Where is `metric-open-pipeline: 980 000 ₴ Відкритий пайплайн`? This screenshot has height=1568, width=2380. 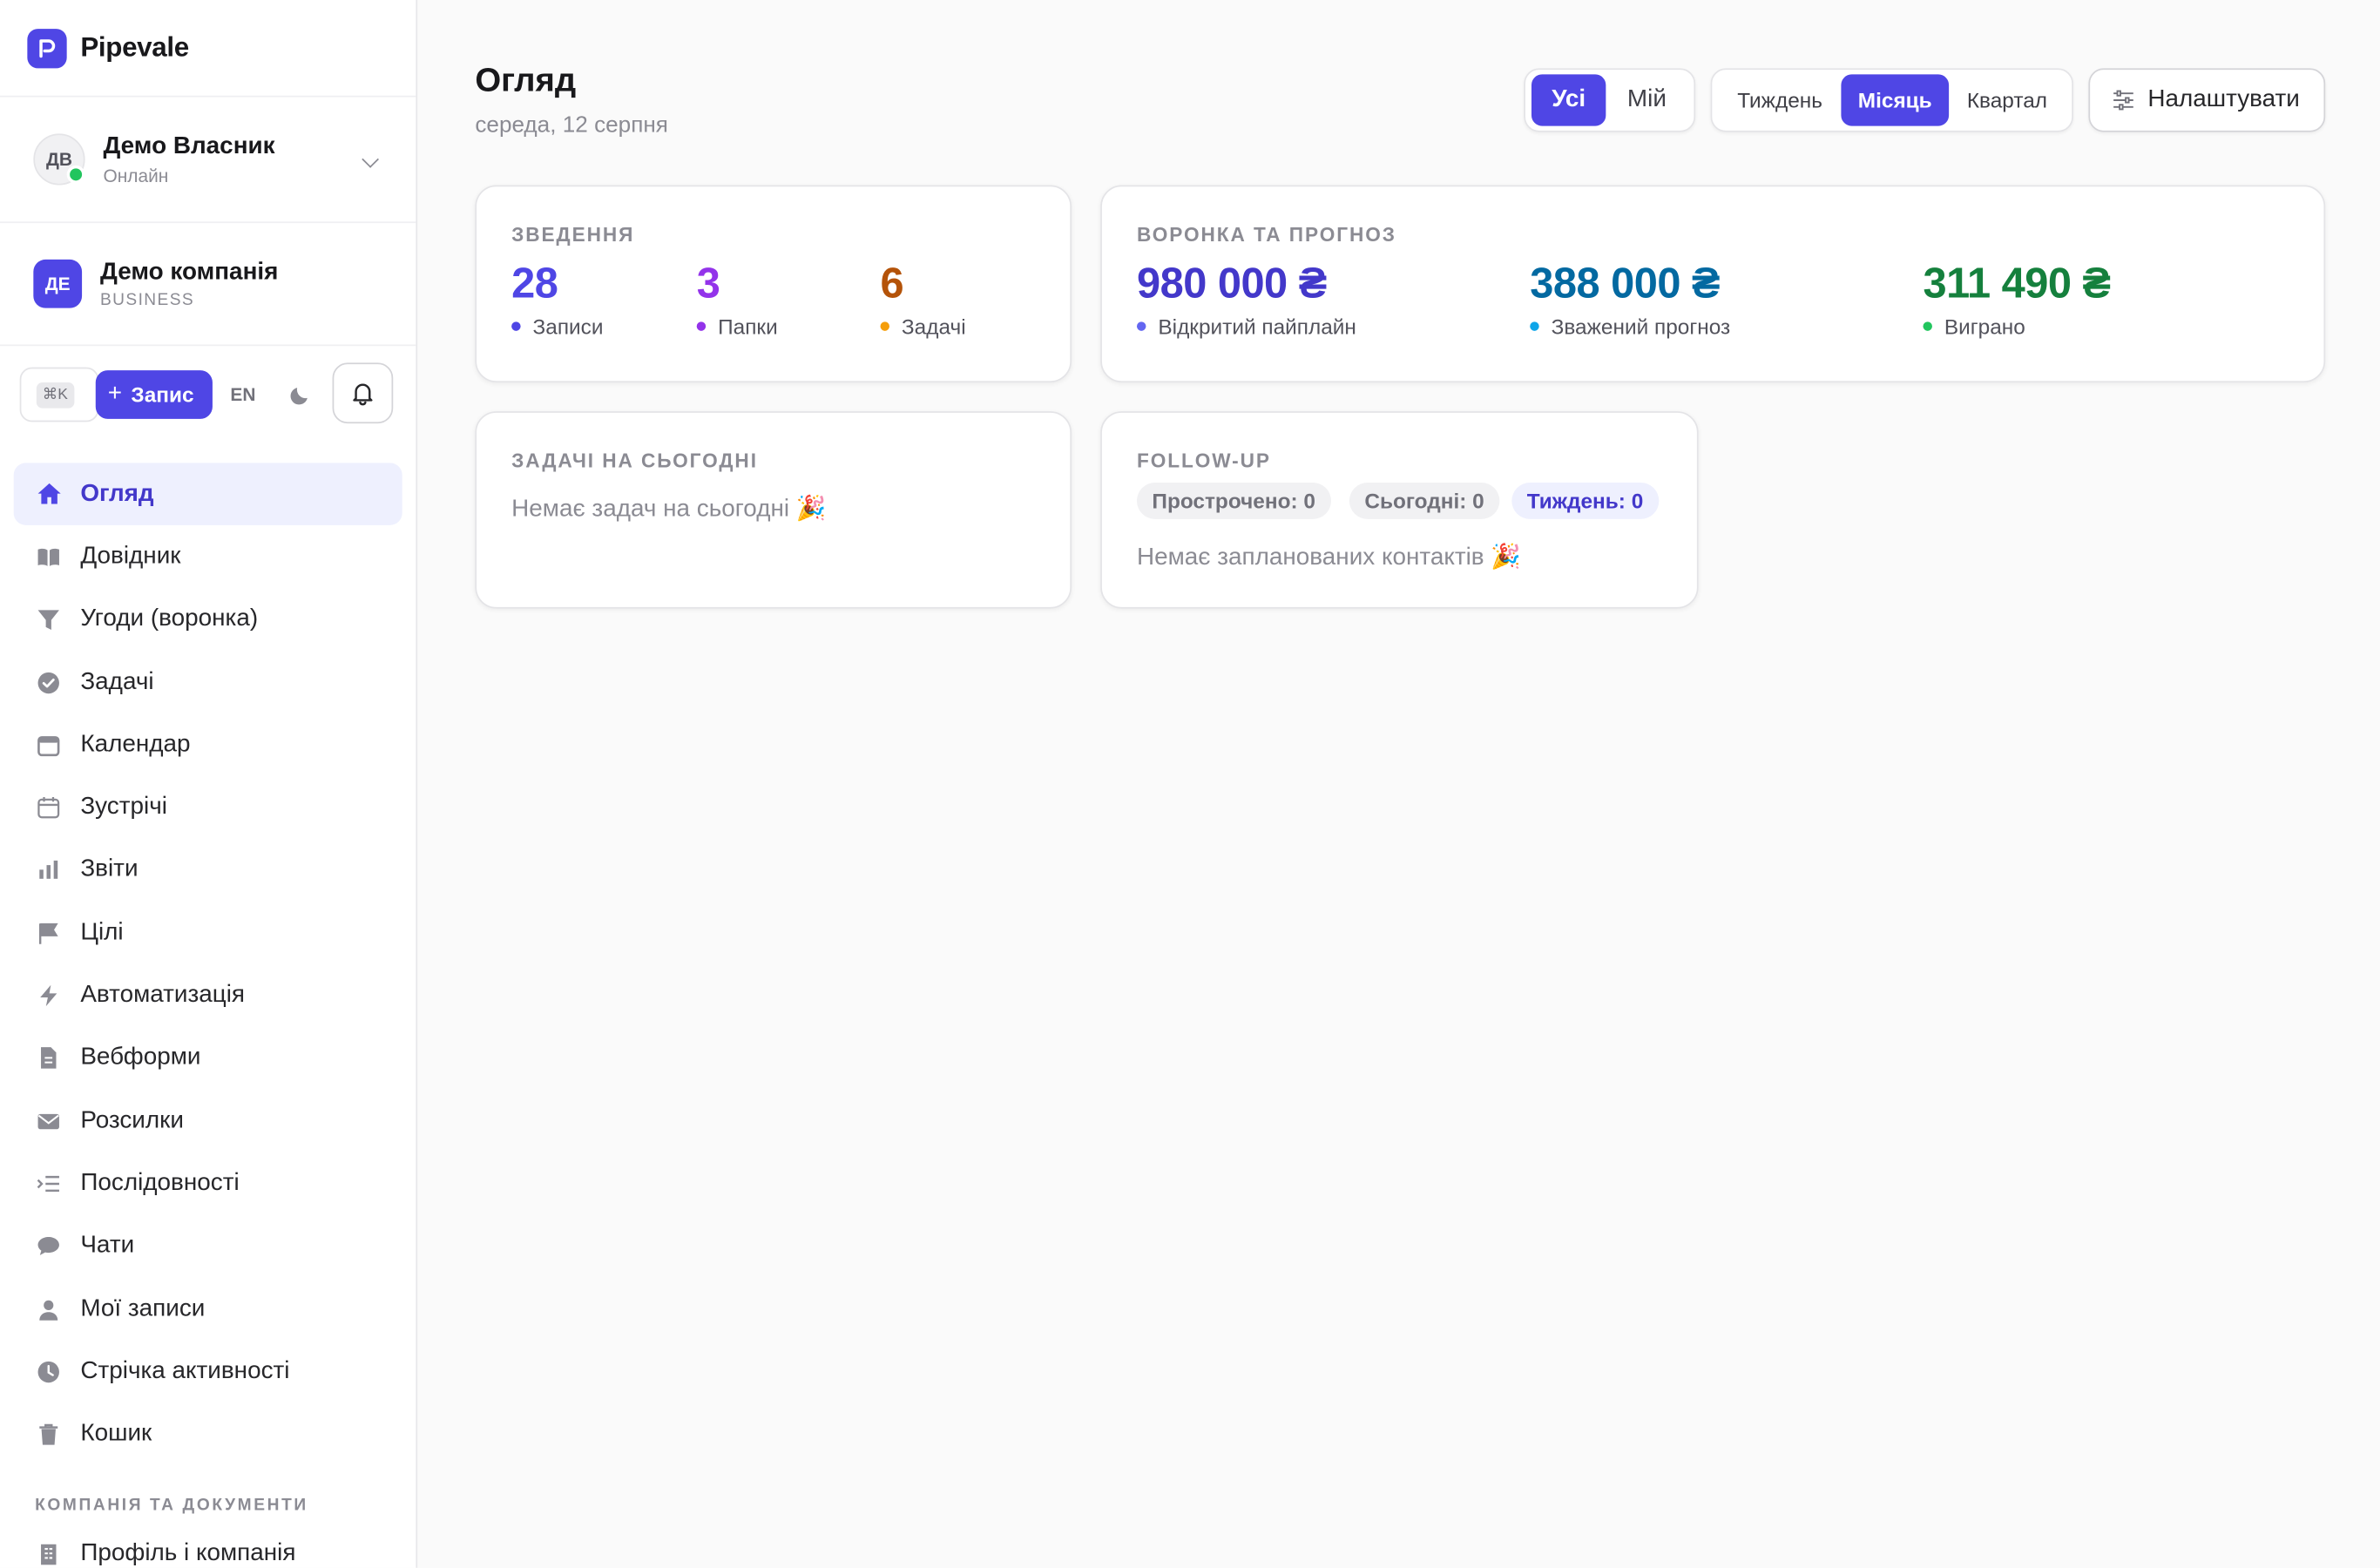 metric-open-pipeline: 980 000 ₴ Відкритий пайплайн is located at coordinates (1246, 299).